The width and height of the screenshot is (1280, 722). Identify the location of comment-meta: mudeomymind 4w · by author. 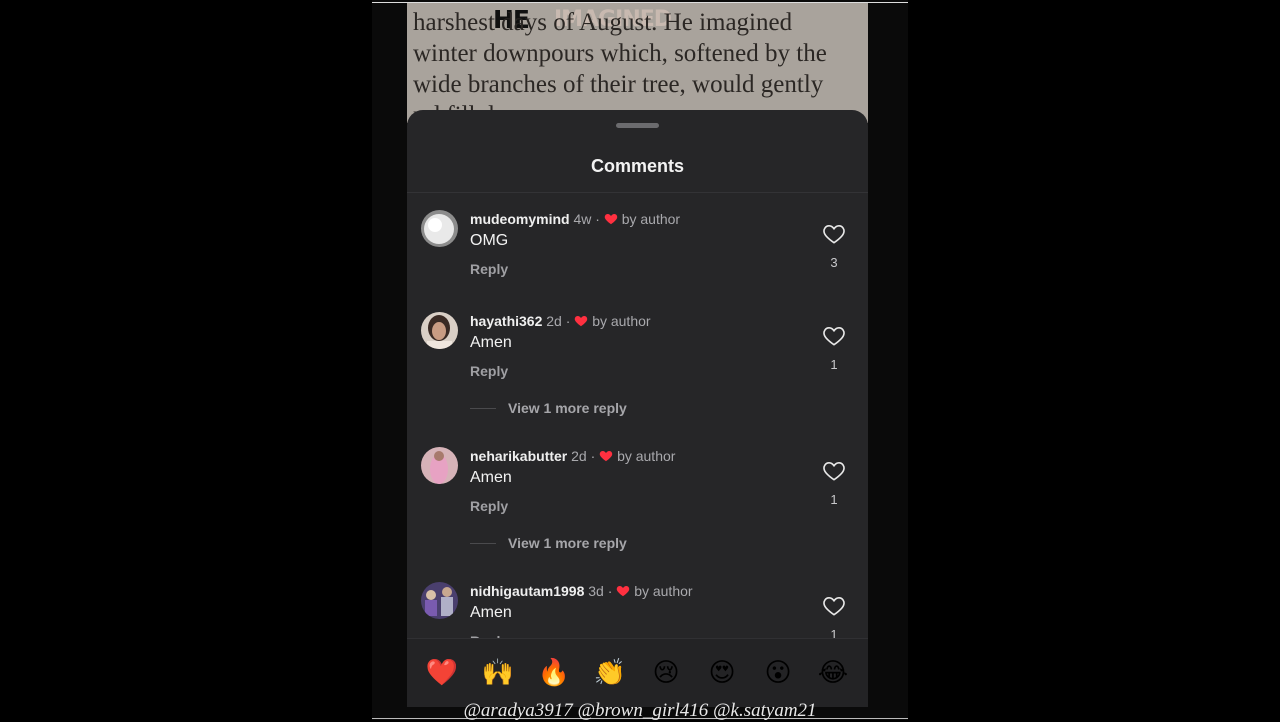
(575, 219).